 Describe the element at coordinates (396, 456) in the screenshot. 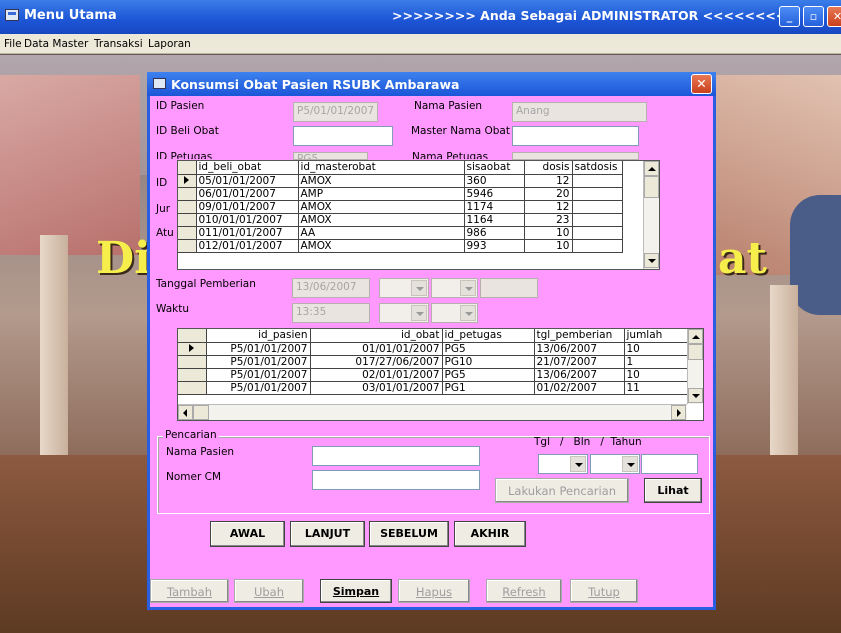

I see `search-nama-pasien-field` at that location.